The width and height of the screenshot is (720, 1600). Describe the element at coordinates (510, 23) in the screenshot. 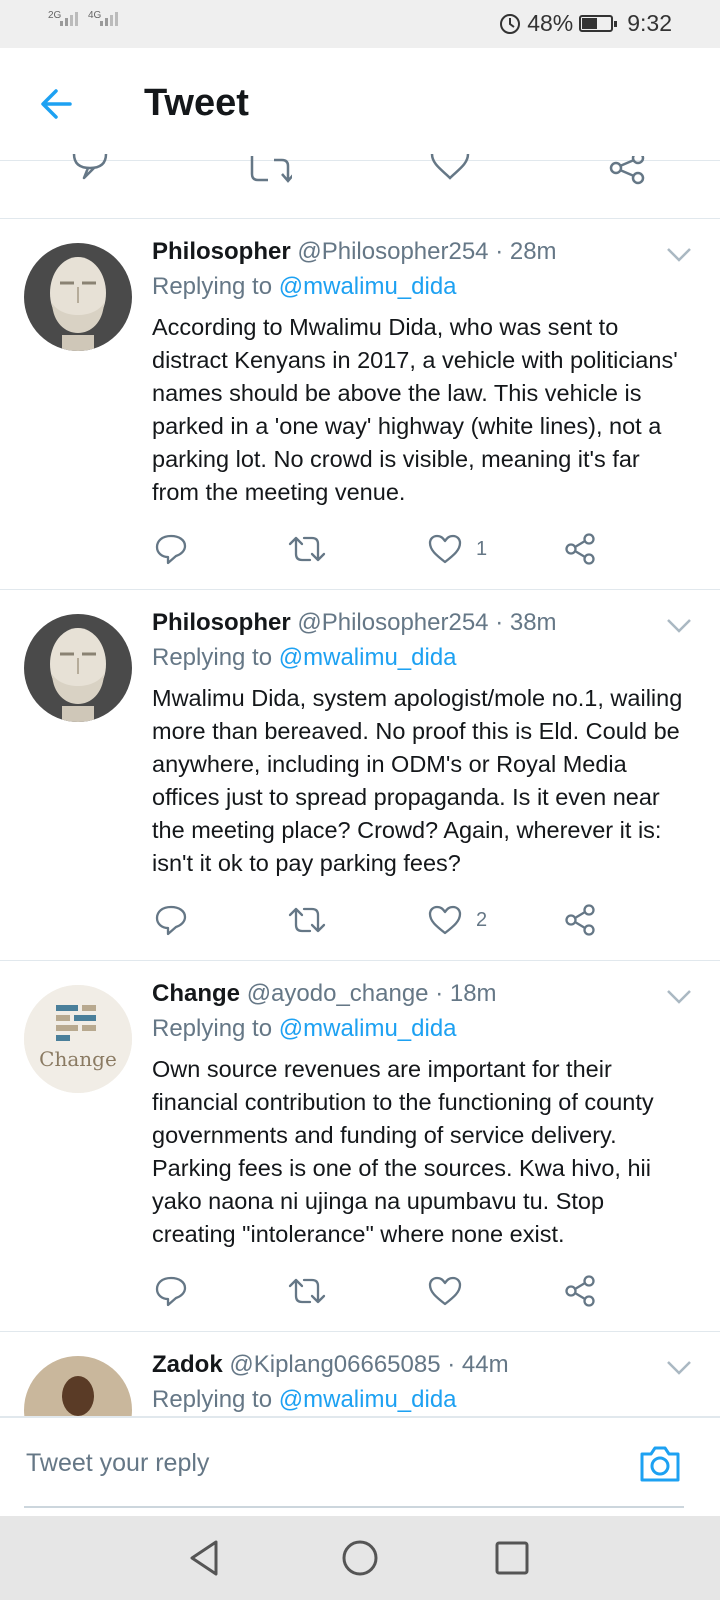

I see `data-saver-icon` at that location.